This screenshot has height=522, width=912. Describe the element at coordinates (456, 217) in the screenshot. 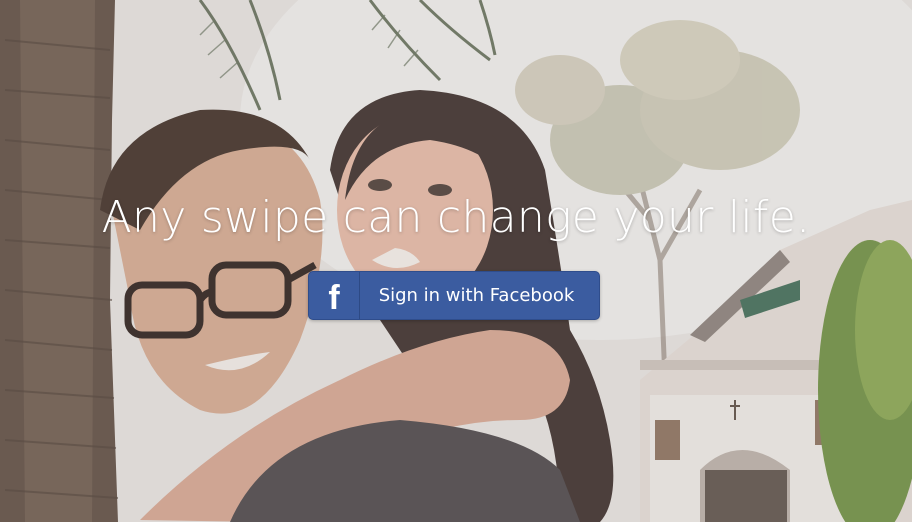

I see `hero-headline: Any swipe can change your life.` at that location.